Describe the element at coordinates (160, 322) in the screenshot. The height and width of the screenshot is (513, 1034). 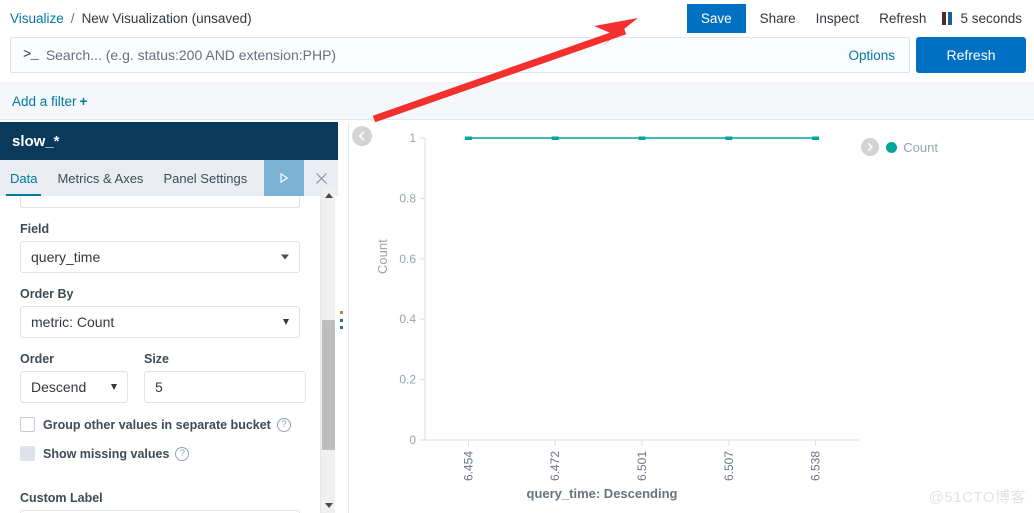
I see `order-by-select: metric: Count` at that location.